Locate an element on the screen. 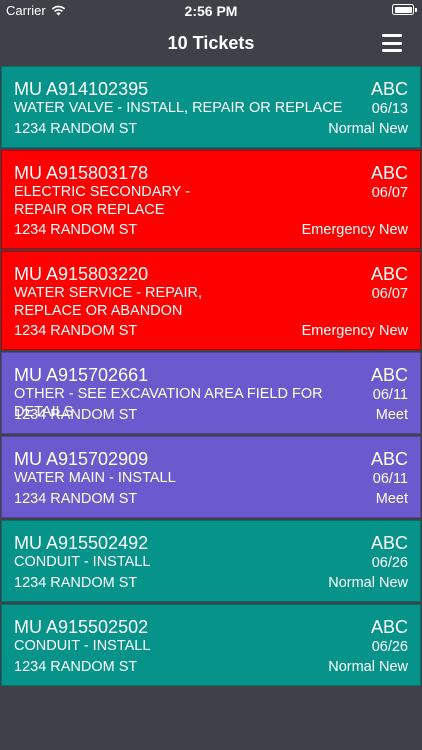  ticket-id: MU A915502492 is located at coordinates (81, 543).